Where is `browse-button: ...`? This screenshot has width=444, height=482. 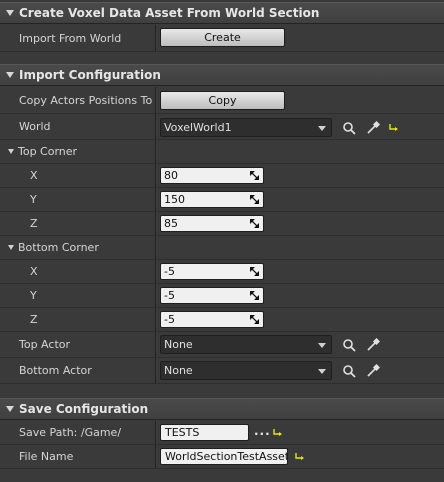
browse-button: ... is located at coordinates (262, 431).